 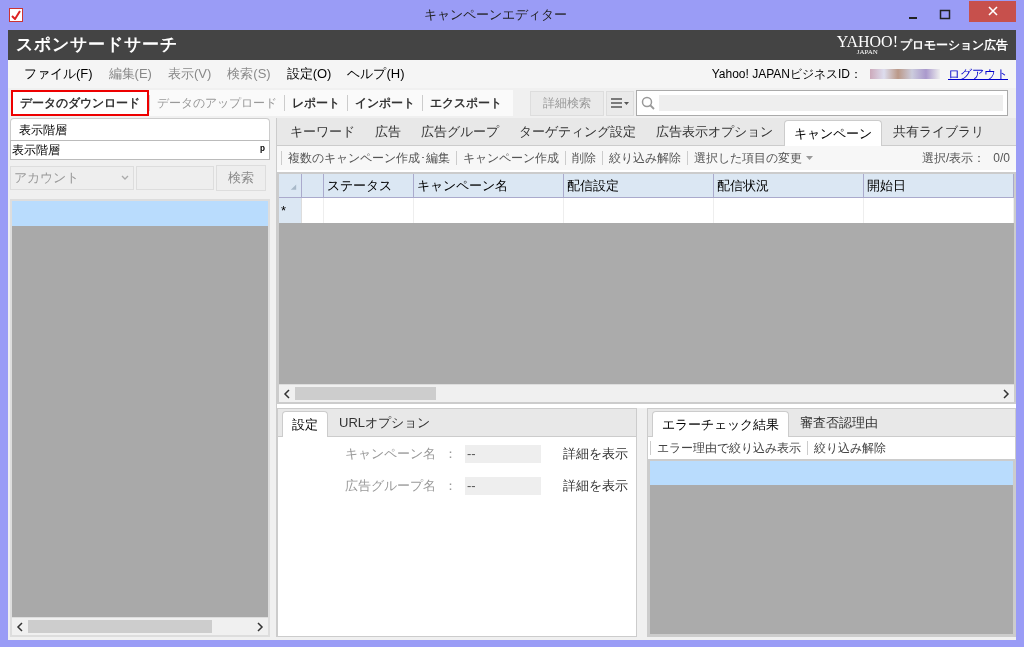 I want to click on search-icon, so click(x=648, y=103).